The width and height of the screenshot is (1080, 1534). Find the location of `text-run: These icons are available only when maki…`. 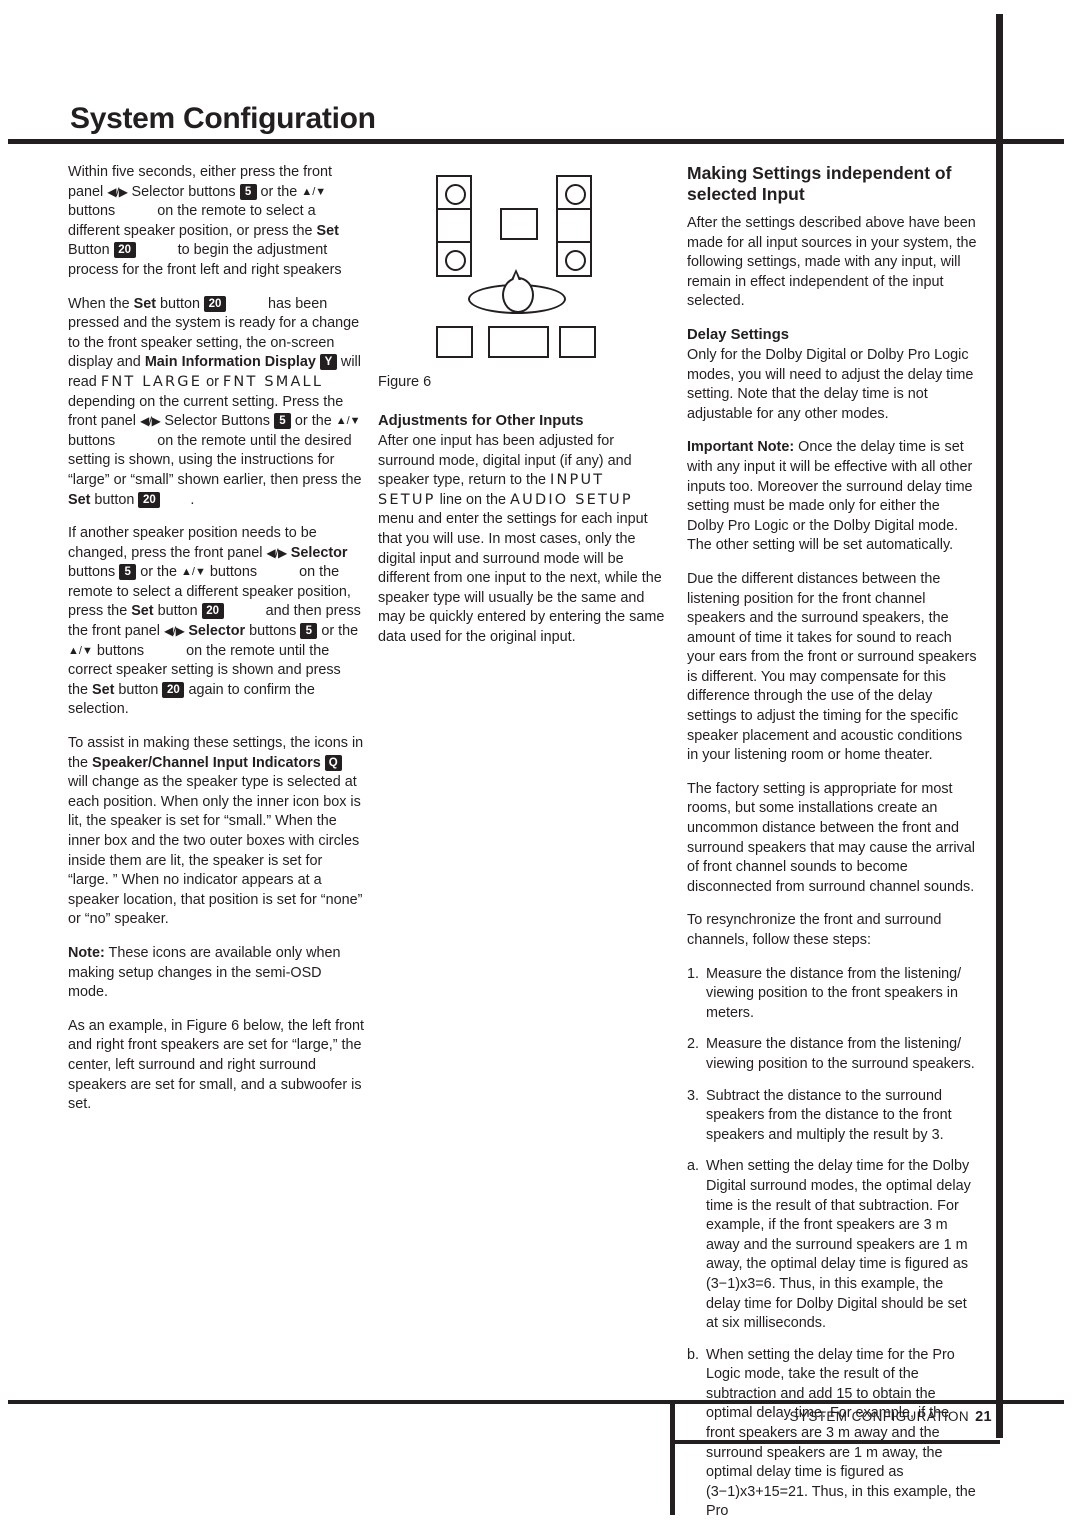

text-run: These icons are available only when maki… is located at coordinates (204, 972).